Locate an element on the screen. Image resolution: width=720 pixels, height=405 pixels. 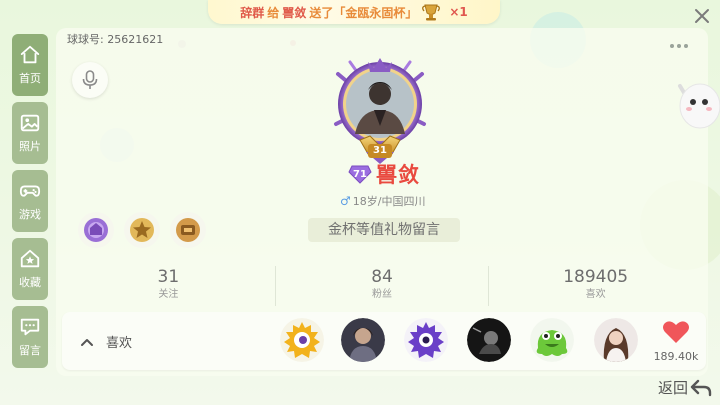
gift-sender: 辞群 is located at coordinates (252, 12).